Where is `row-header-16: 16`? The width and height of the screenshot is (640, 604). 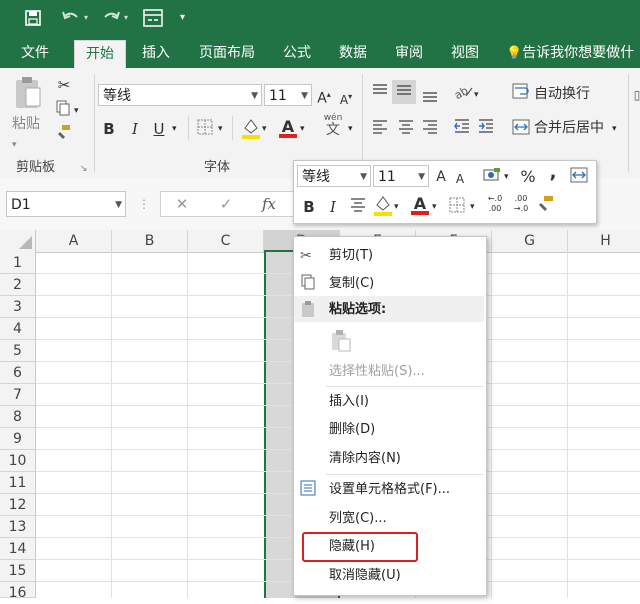 row-header-16: 16 is located at coordinates (18, 591).